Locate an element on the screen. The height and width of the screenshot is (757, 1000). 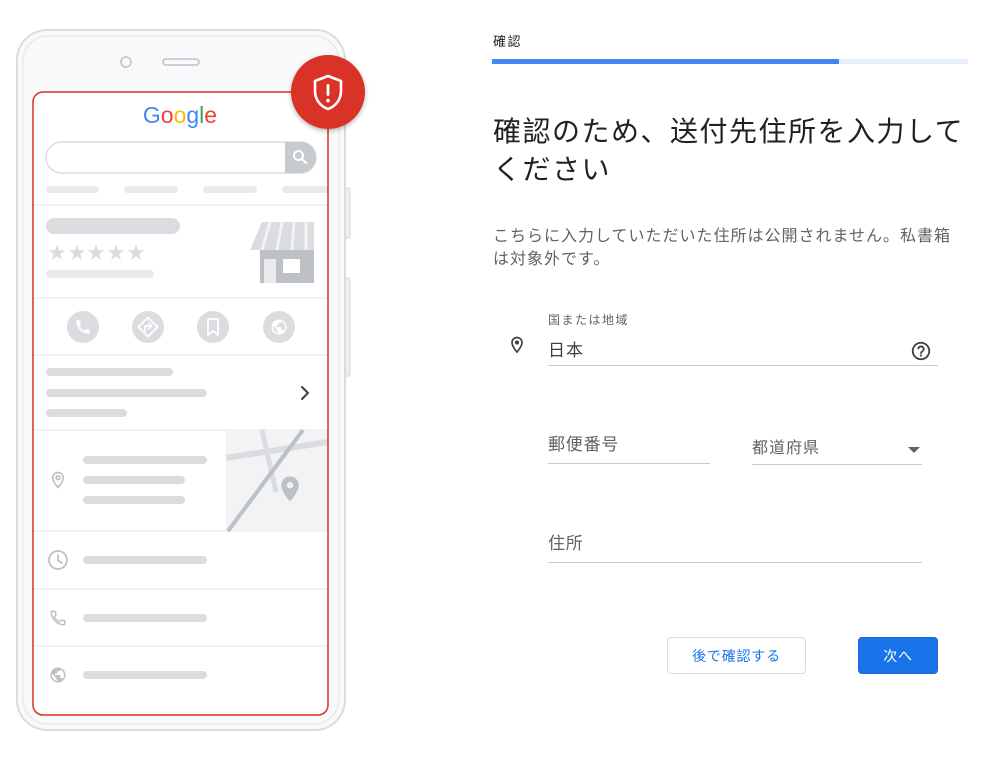
page-description-line: こちらに入力していただいた住所は公開されません。私書箱 is located at coordinates (722, 236).